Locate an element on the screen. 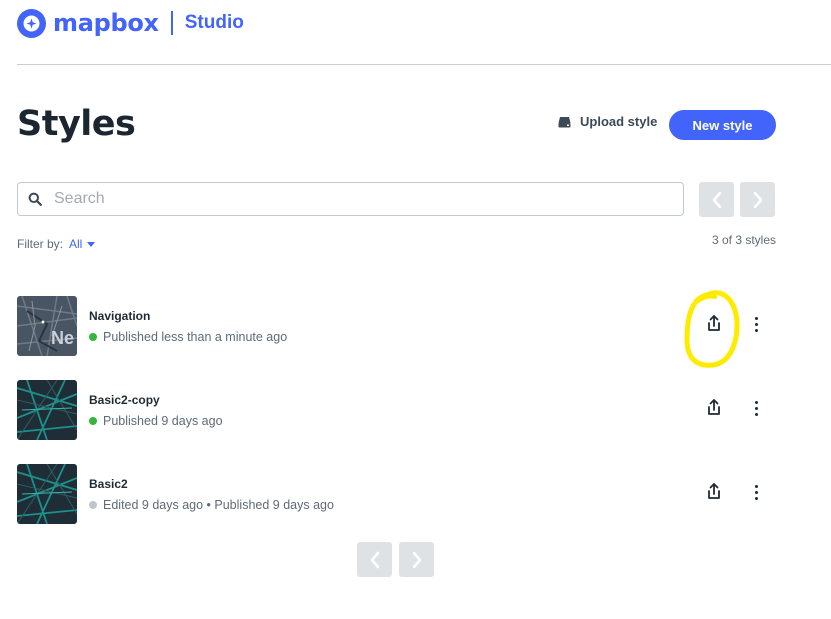 This screenshot has width=831, height=619. style-name: Navigation is located at coordinates (119, 316).